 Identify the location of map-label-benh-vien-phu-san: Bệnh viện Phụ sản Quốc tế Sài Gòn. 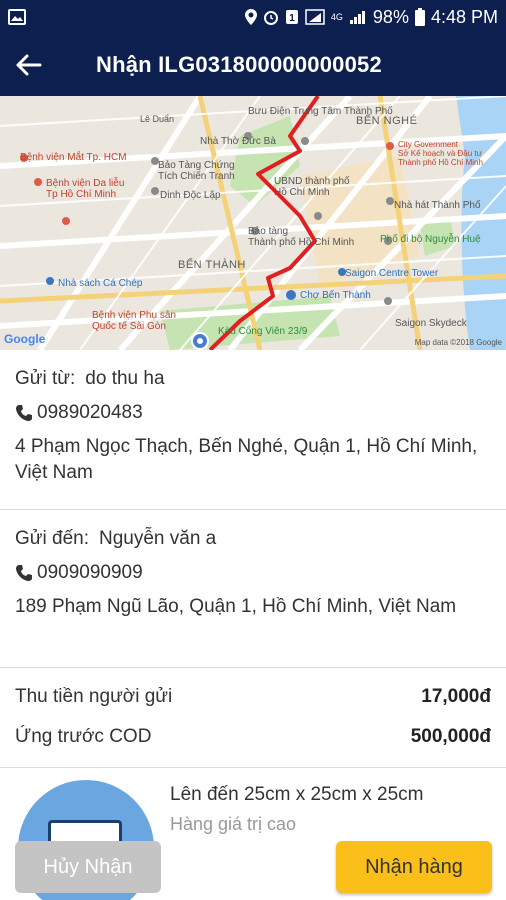
(134, 321).